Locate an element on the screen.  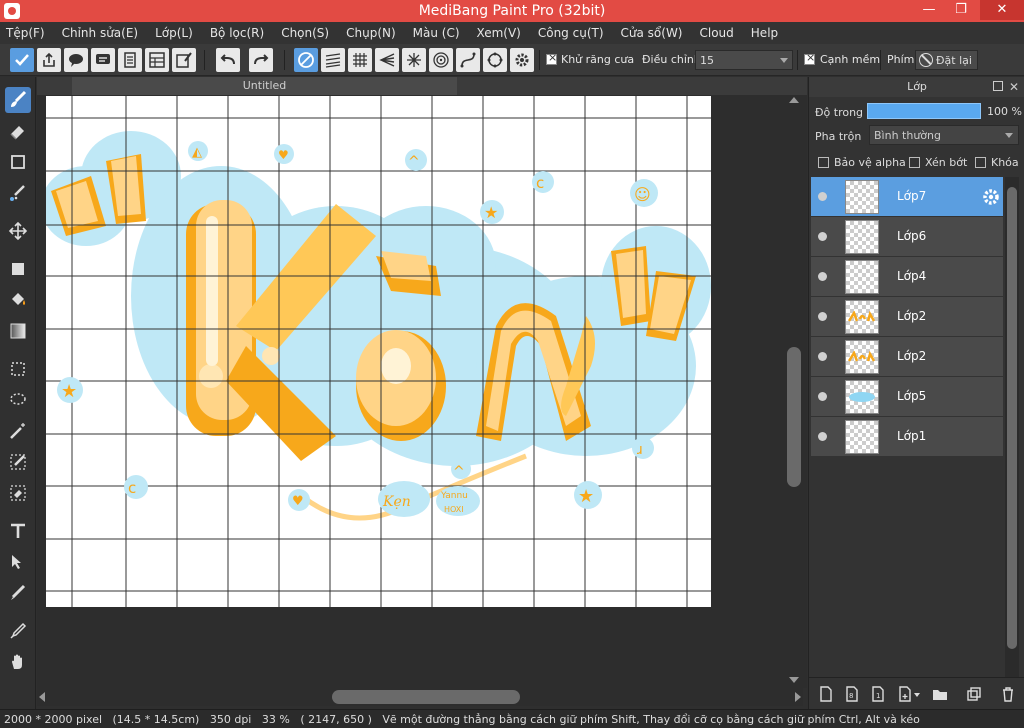
dot-brush-tool is located at coordinates (18, 193).